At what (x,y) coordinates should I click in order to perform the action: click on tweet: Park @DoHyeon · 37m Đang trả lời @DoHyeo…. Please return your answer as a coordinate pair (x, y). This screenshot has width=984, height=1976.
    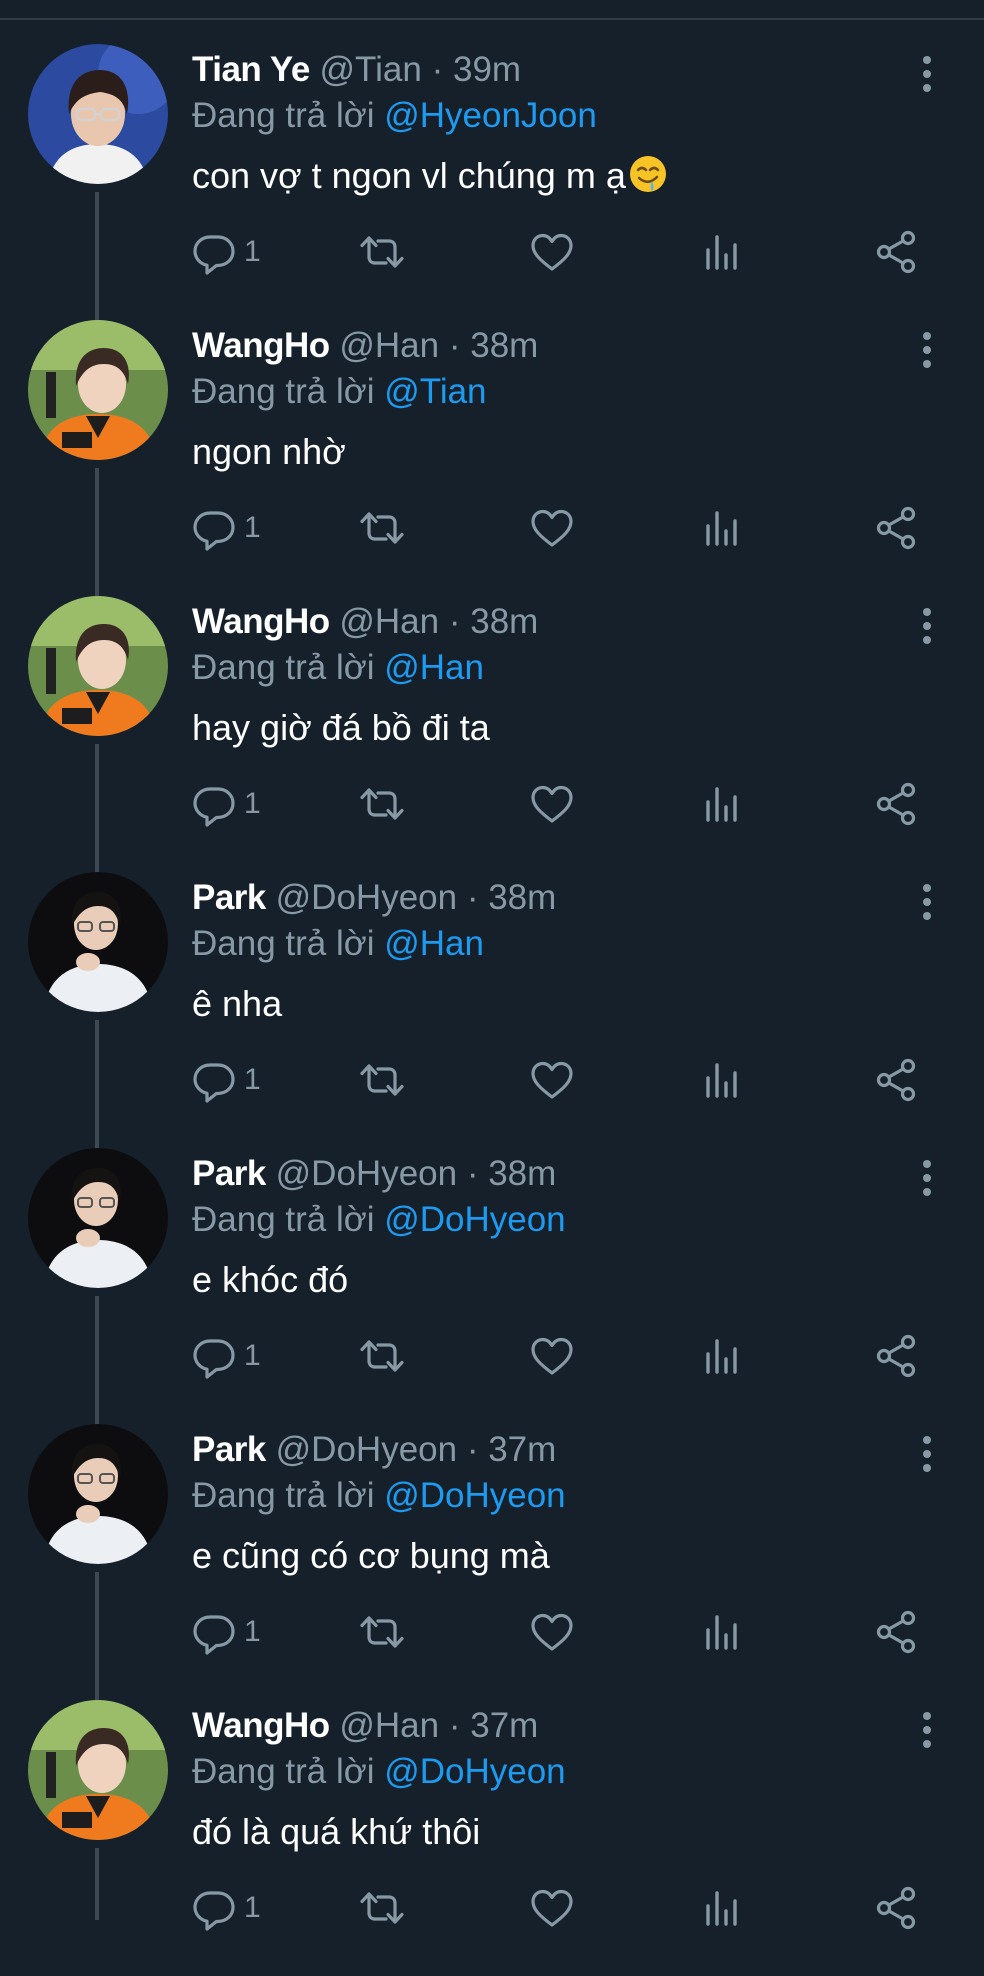
    Looking at the image, I should click on (492, 1562).